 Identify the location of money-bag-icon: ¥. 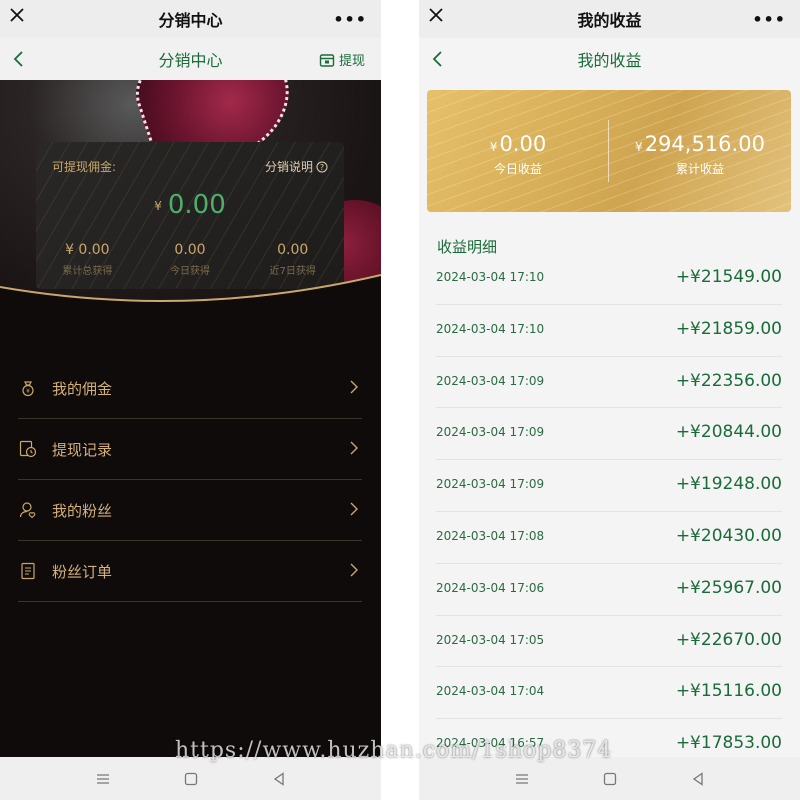
(28, 388).